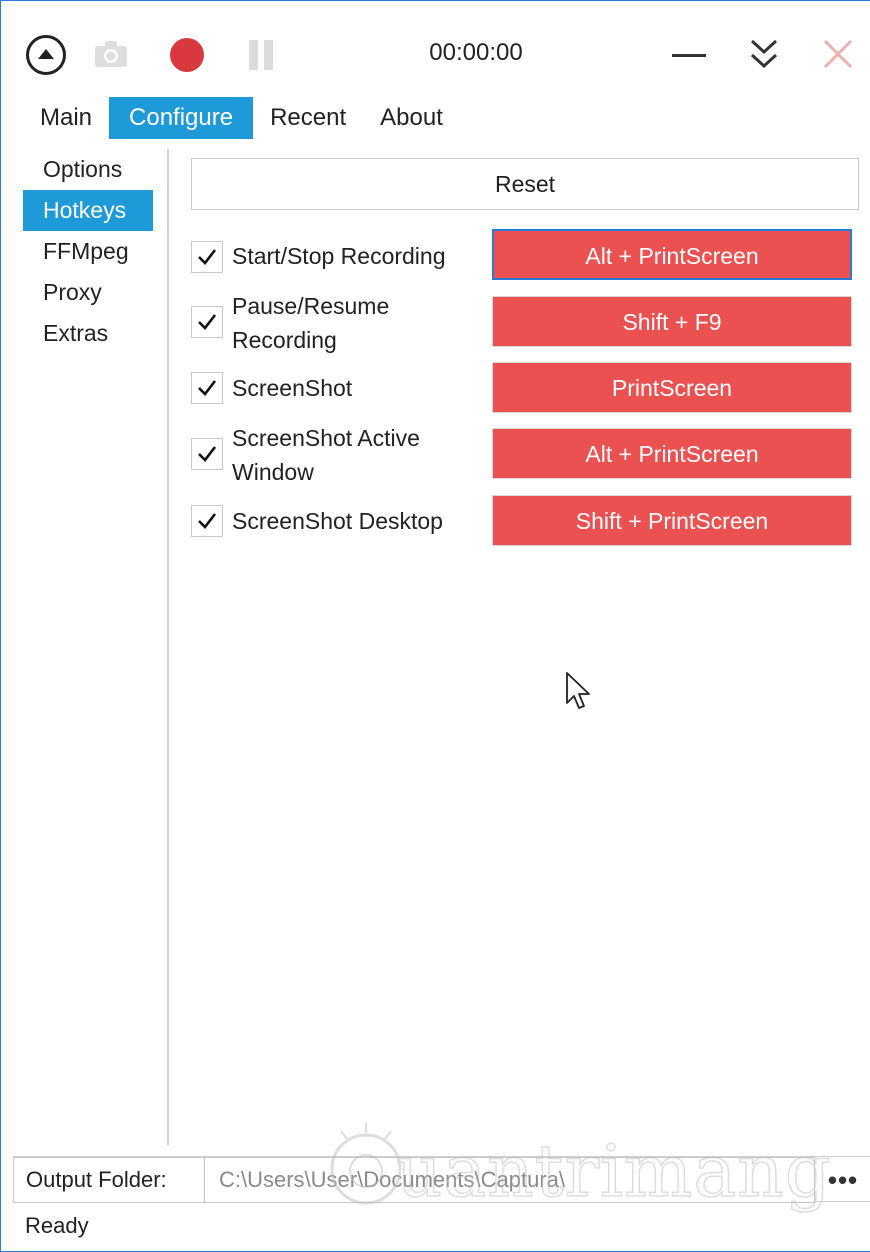  What do you see at coordinates (476, 52) in the screenshot?
I see `recording-timer: 00:00:00` at bounding box center [476, 52].